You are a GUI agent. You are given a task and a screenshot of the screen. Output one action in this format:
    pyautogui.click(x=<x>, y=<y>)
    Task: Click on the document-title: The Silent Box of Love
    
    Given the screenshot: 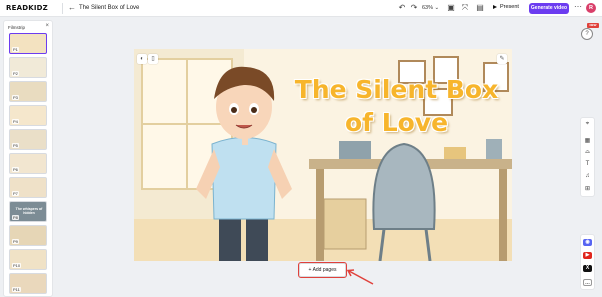 What is the action you would take?
    pyautogui.click(x=109, y=8)
    